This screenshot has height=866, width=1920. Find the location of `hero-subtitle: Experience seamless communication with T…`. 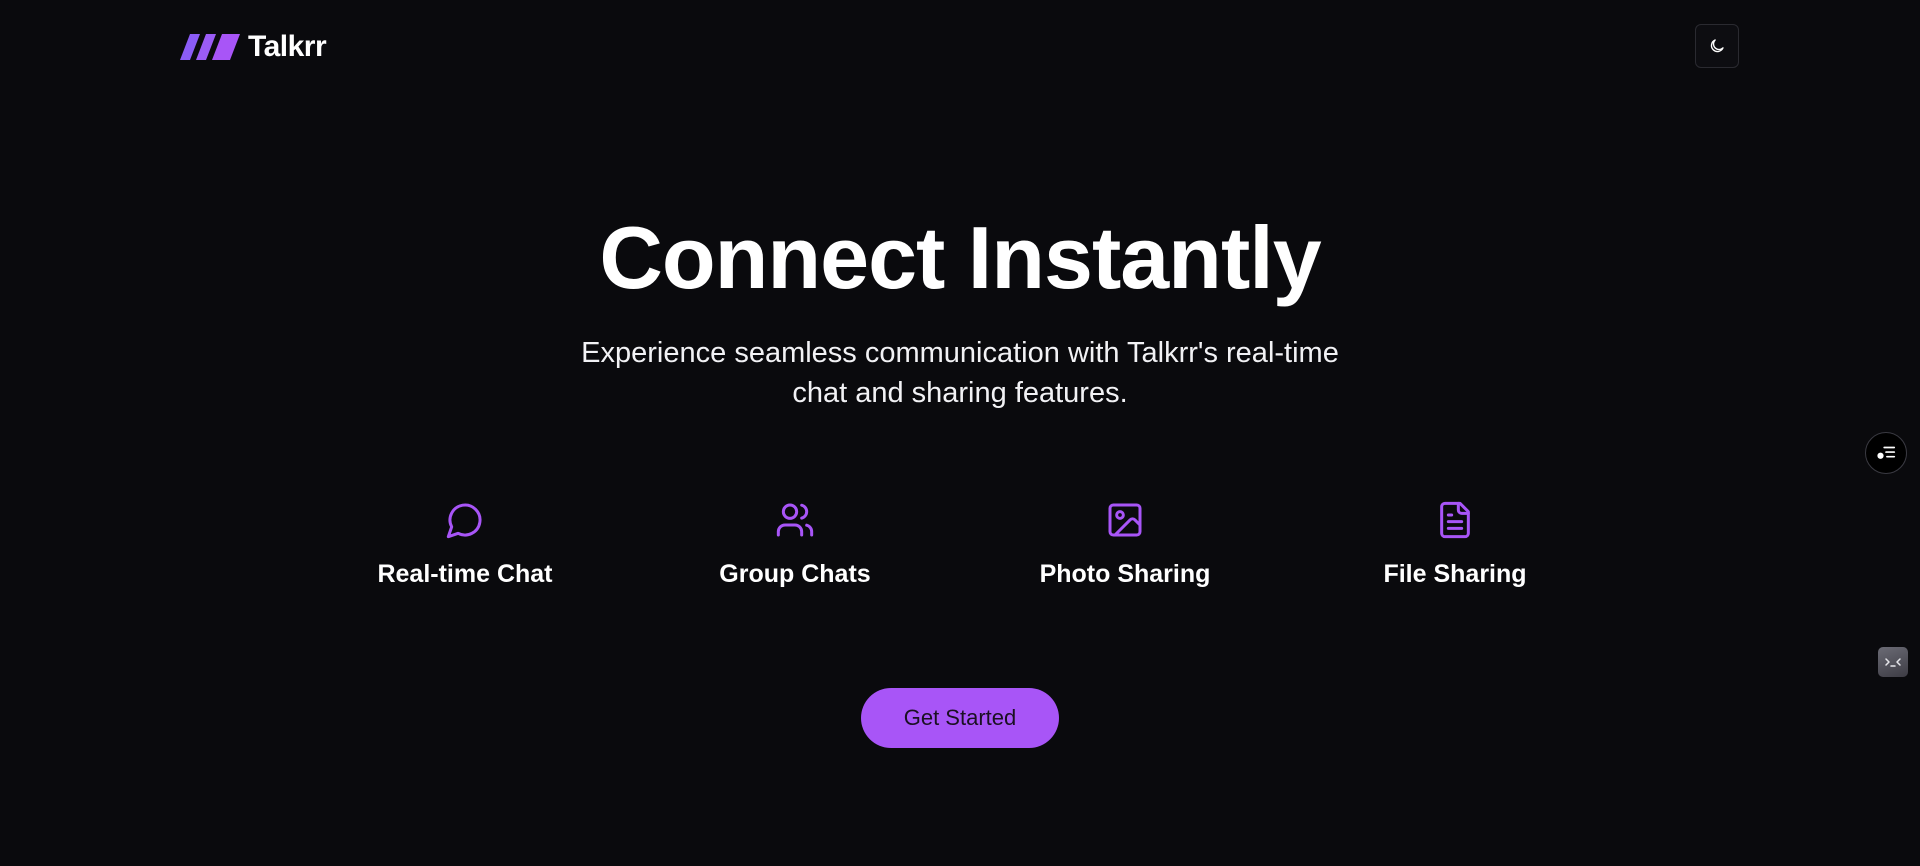

hero-subtitle: Experience seamless communication with T… is located at coordinates (960, 373).